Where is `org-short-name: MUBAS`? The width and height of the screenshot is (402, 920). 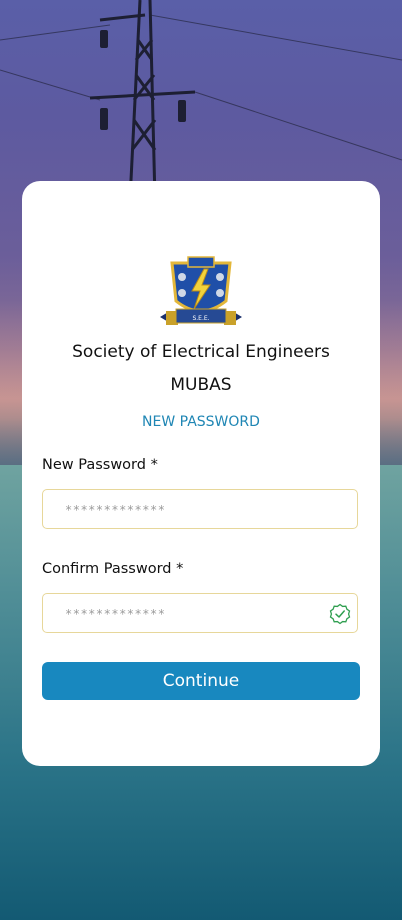
org-short-name: MUBAS is located at coordinates (201, 385).